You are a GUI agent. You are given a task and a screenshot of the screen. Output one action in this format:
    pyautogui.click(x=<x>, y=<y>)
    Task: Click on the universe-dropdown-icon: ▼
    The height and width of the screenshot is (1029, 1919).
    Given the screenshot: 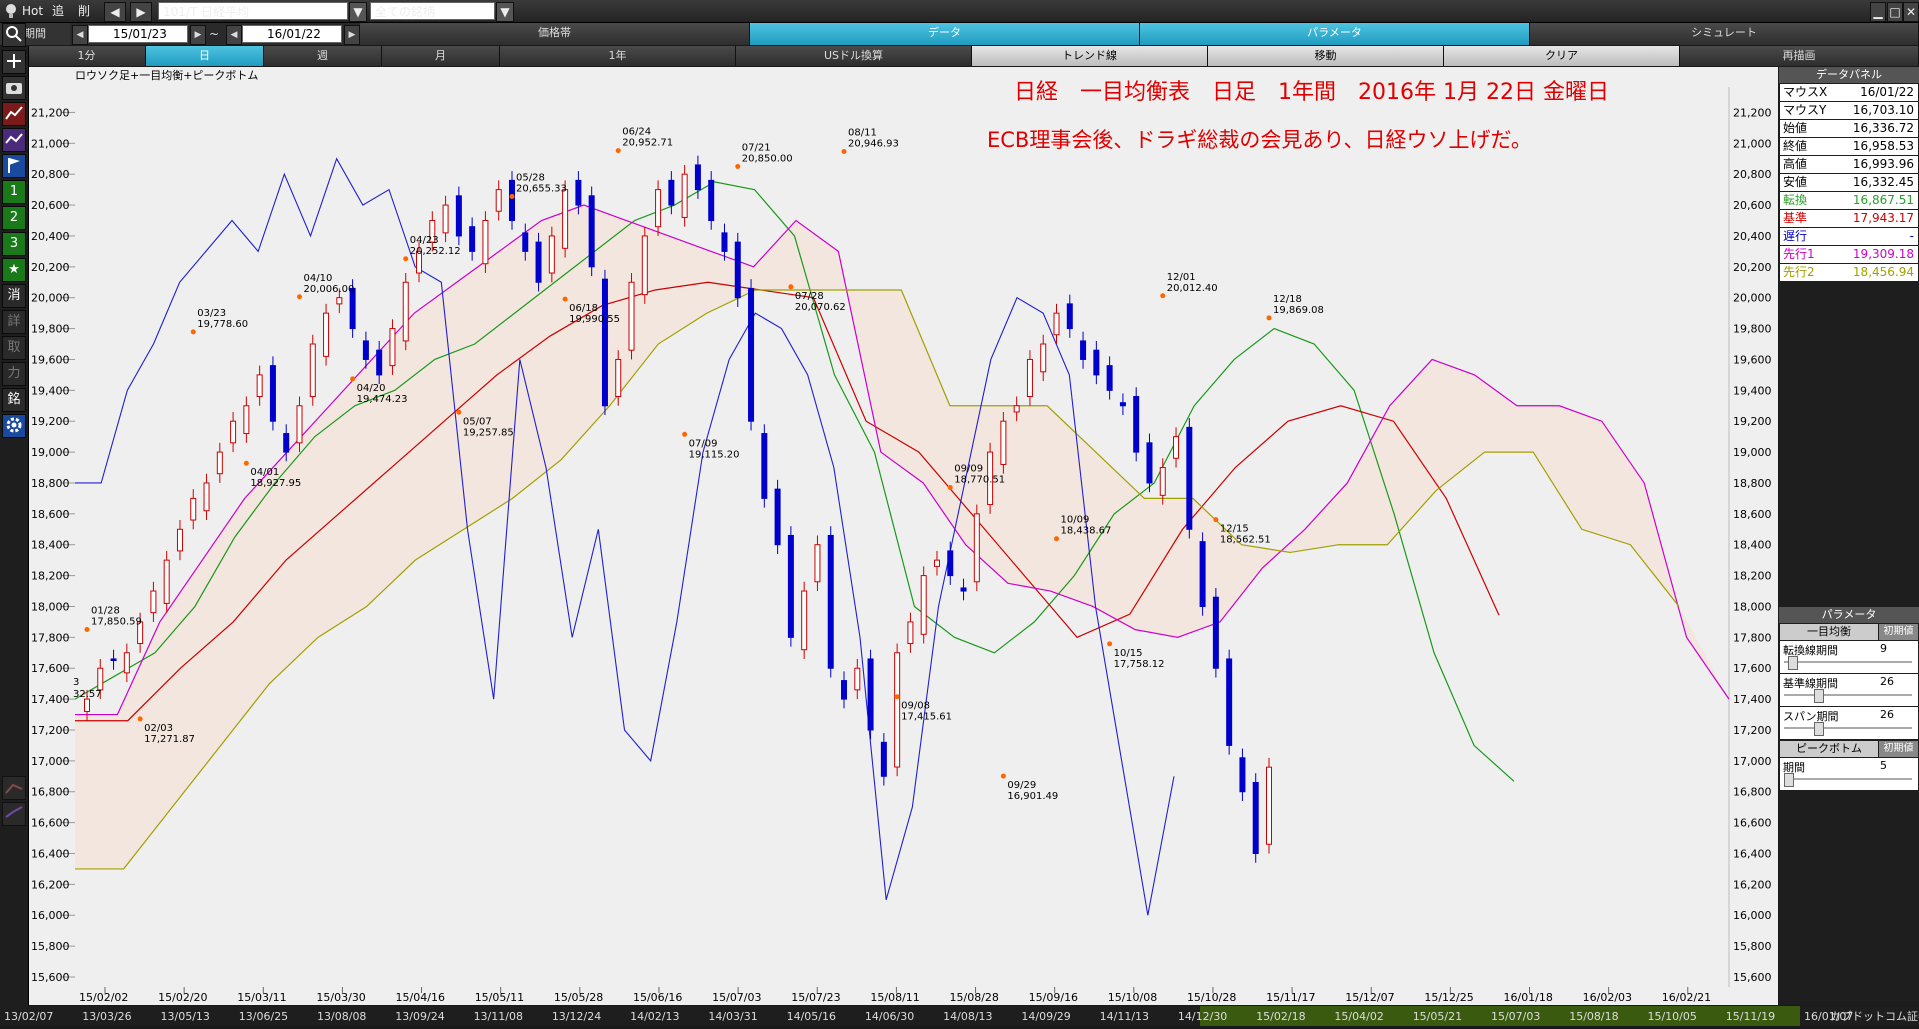 What is the action you would take?
    pyautogui.click(x=505, y=12)
    